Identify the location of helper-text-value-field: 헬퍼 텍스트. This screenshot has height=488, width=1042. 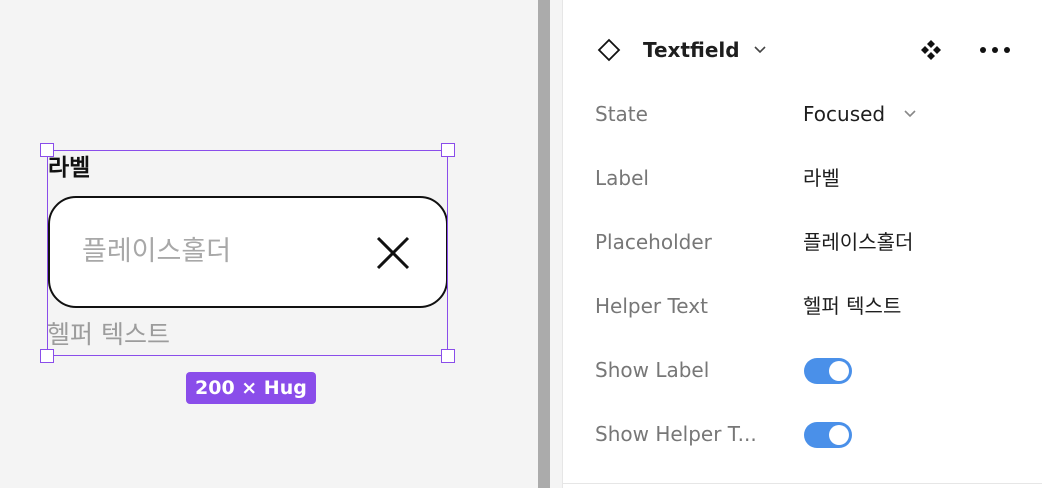
(852, 306).